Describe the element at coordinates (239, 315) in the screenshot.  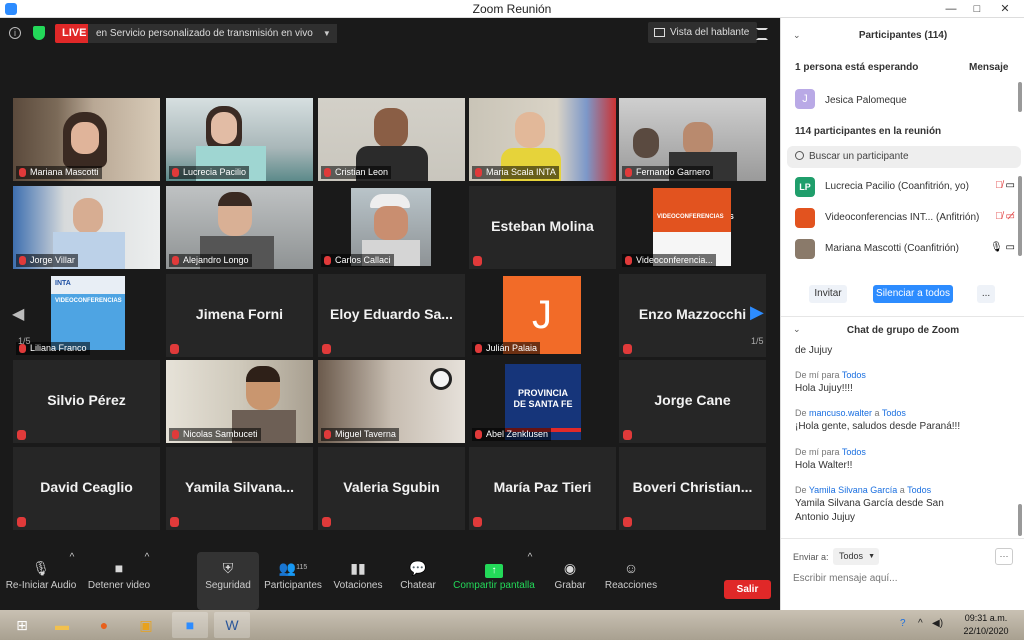
I see `video-tile: Jimena Forni` at that location.